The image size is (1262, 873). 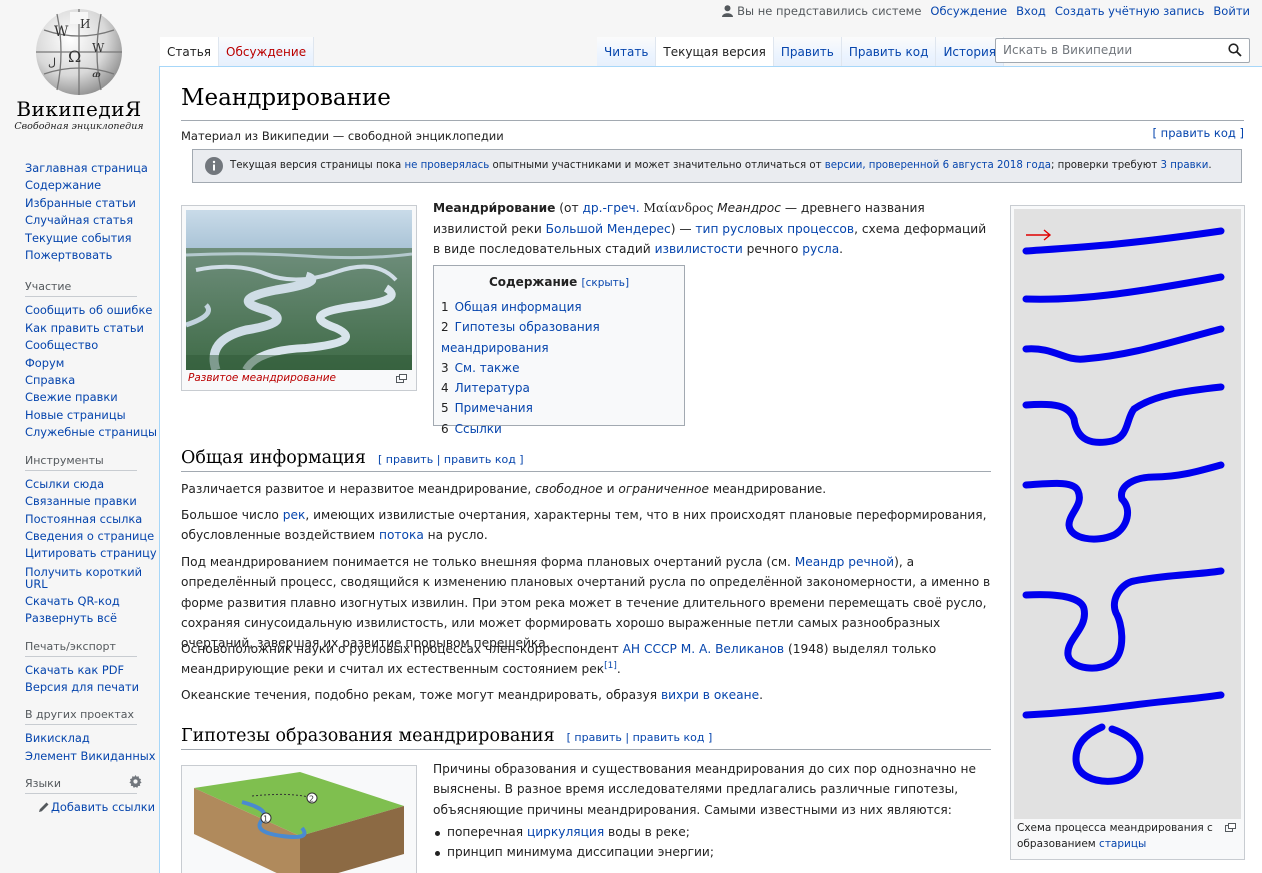 What do you see at coordinates (79, 220) in the screenshot?
I see `sidebar-item-random: Случайная статья` at bounding box center [79, 220].